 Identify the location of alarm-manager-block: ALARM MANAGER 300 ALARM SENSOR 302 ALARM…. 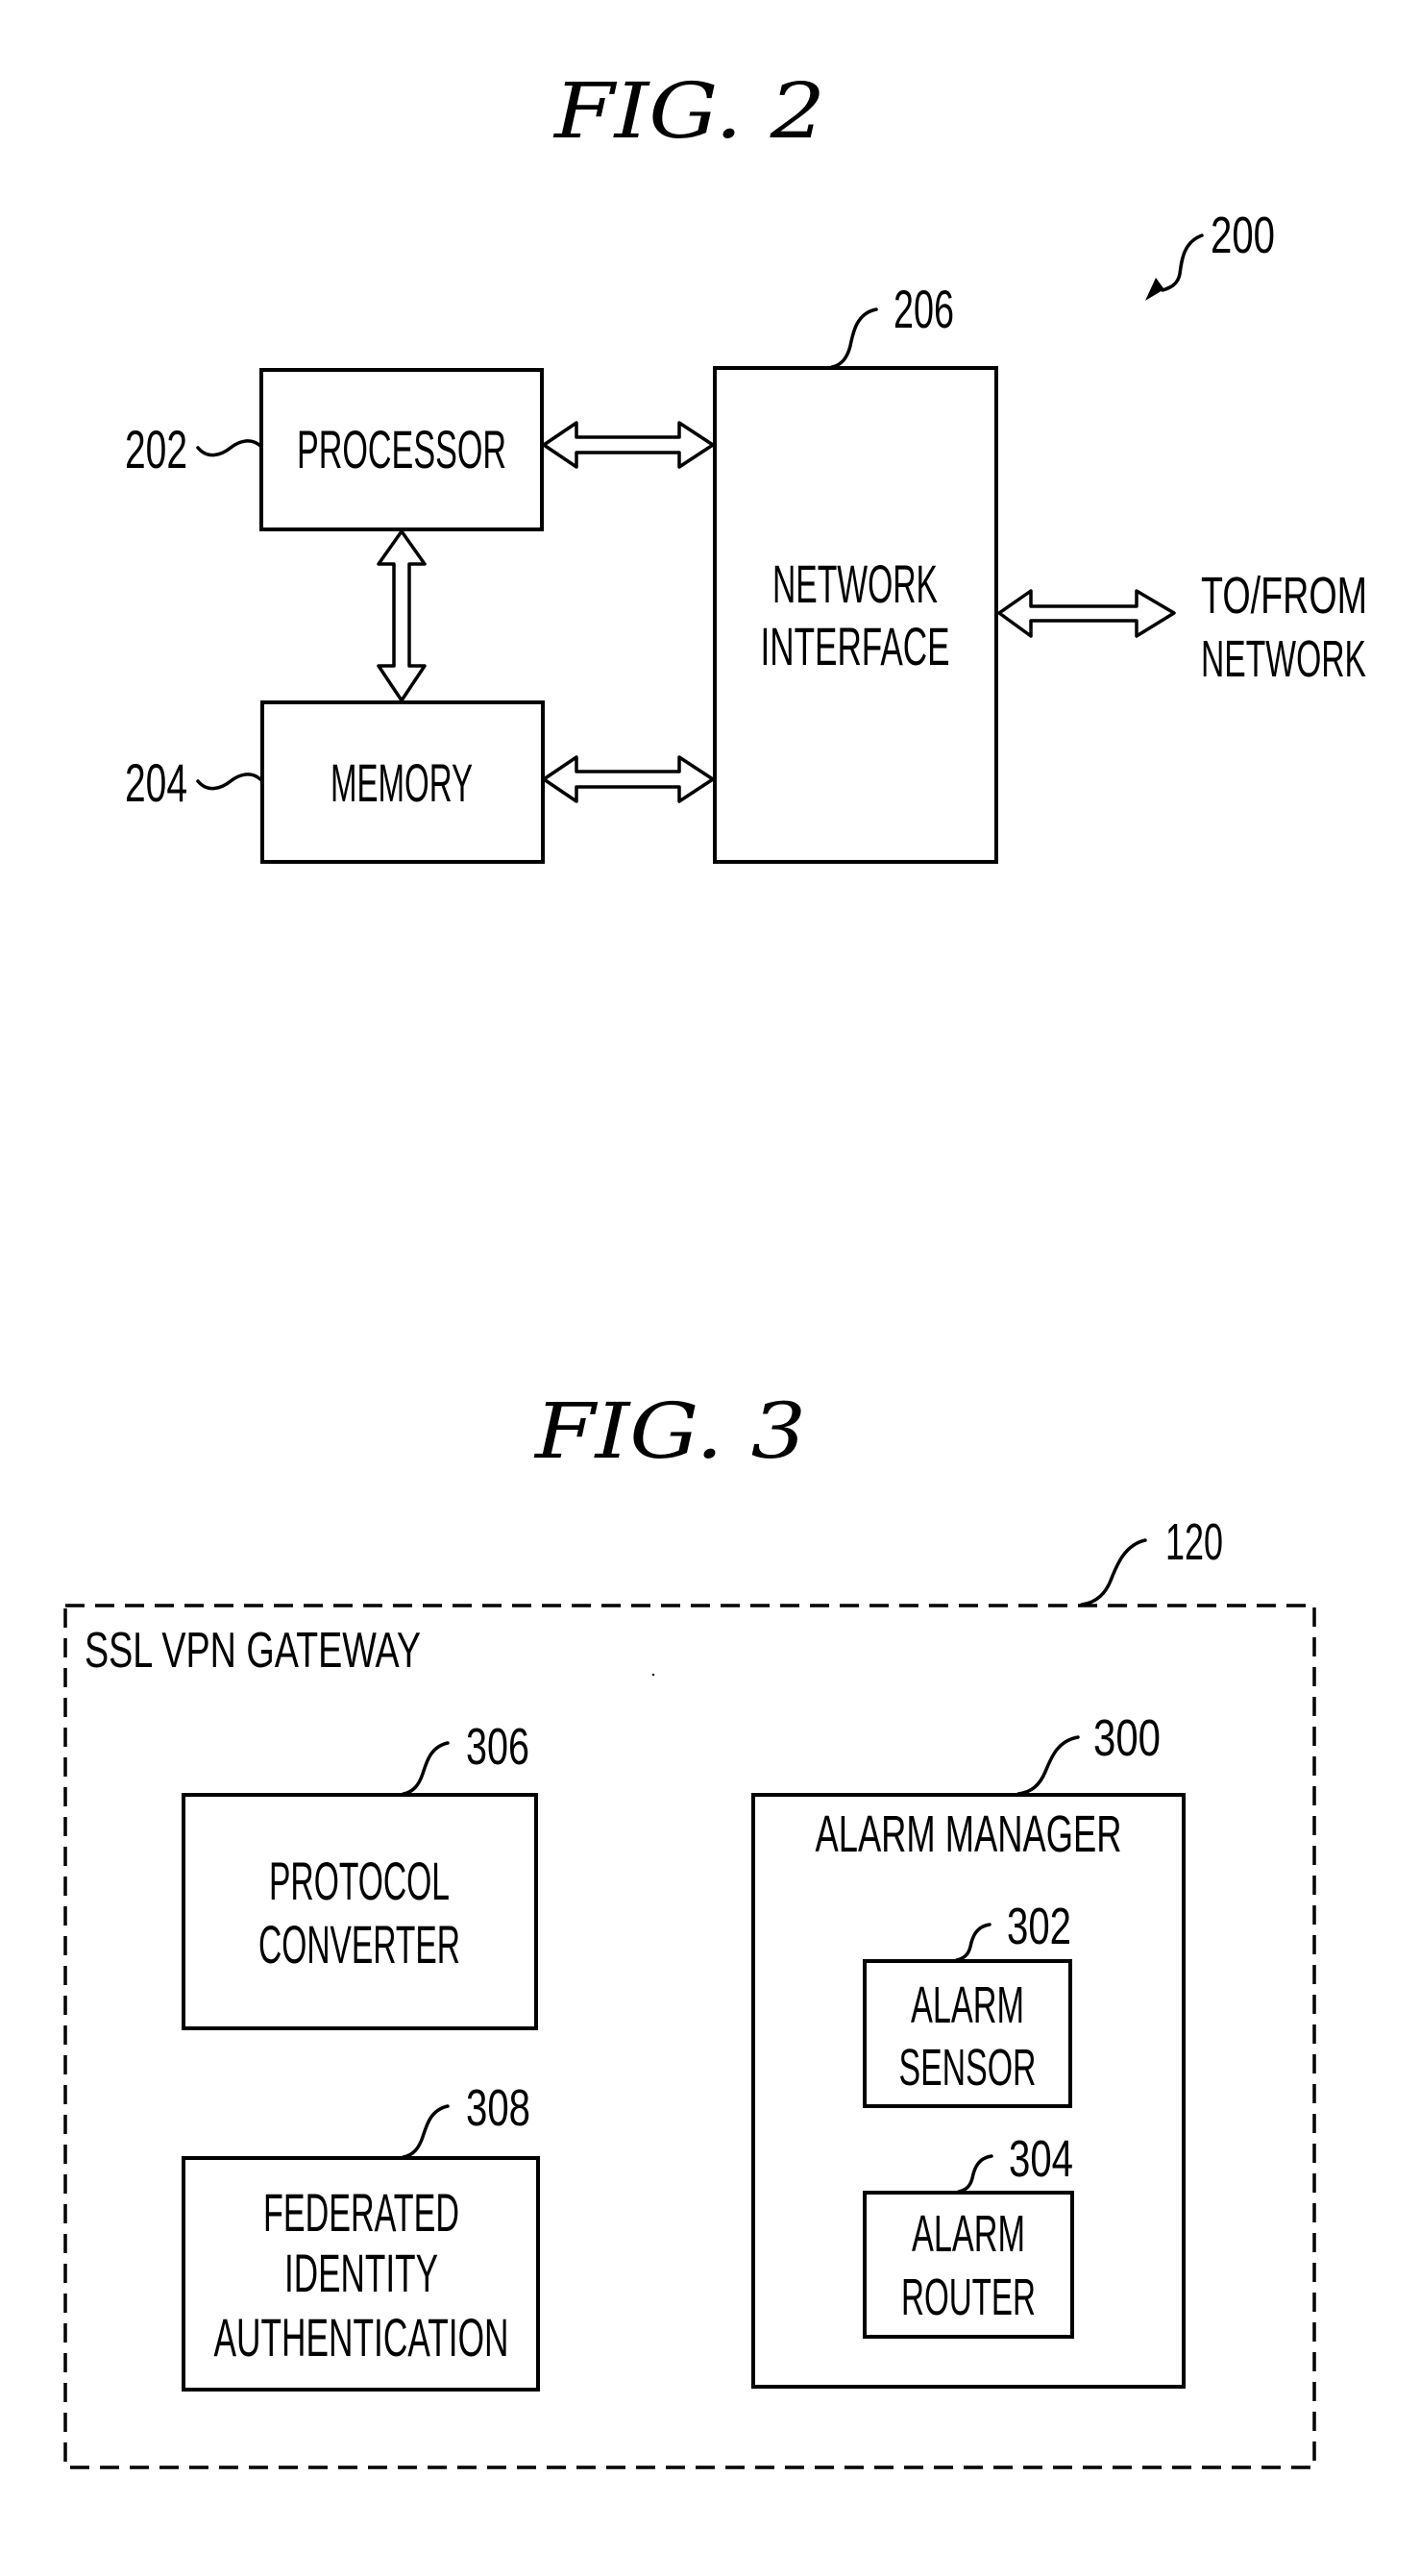
(968, 2049).